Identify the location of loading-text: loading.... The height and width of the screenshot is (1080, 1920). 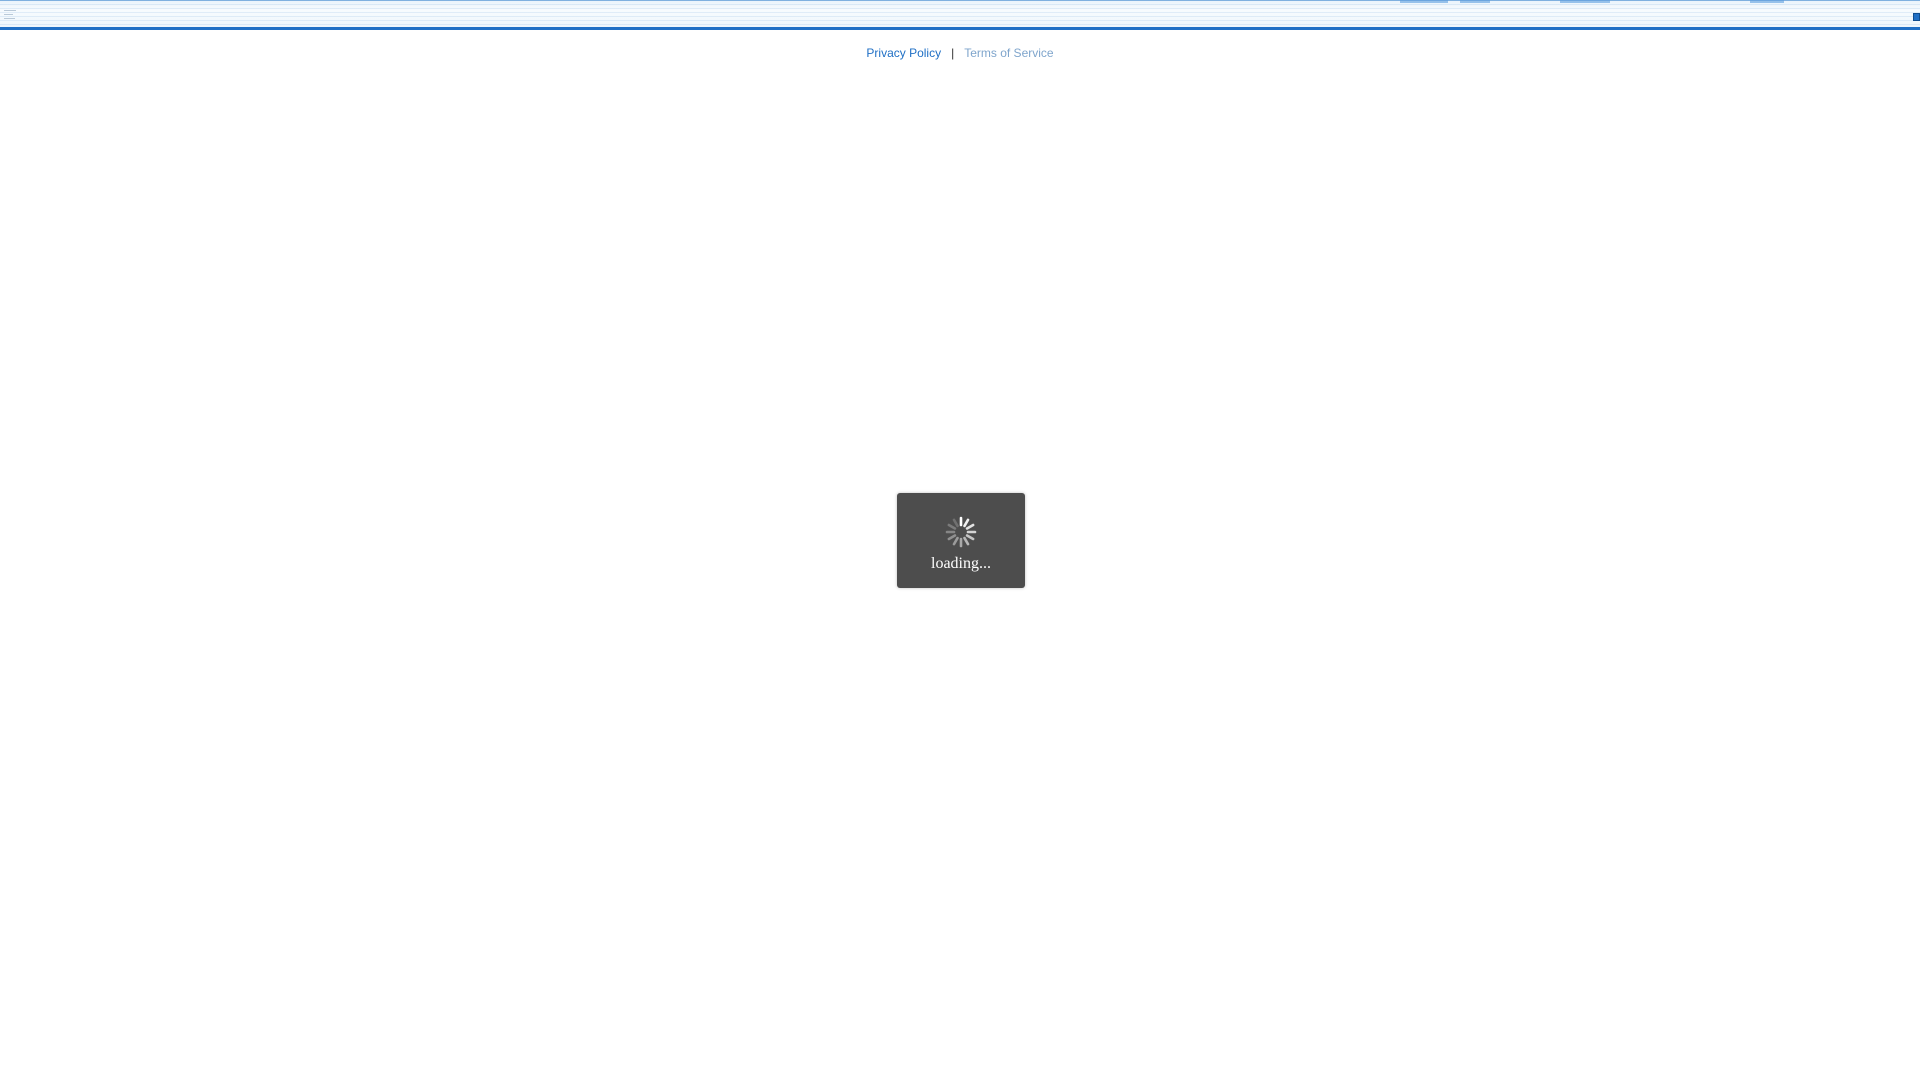
(961, 563).